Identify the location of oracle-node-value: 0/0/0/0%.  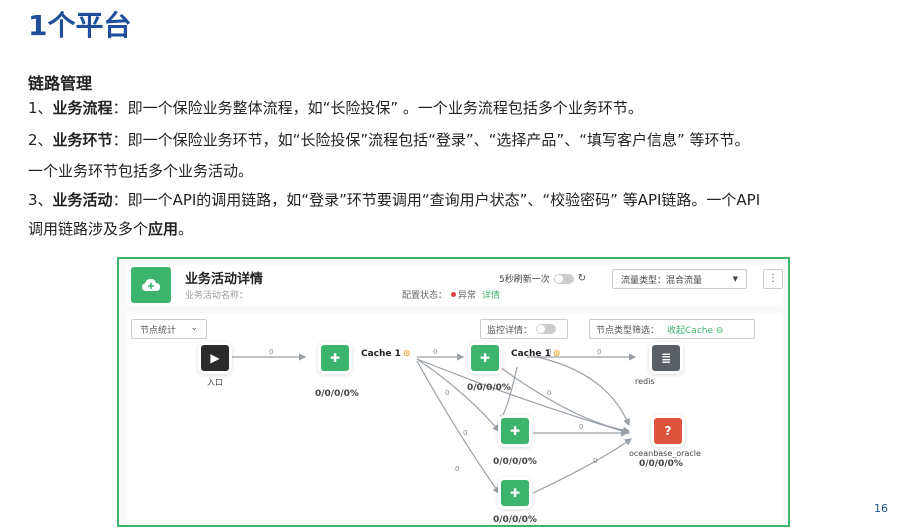
(661, 464).